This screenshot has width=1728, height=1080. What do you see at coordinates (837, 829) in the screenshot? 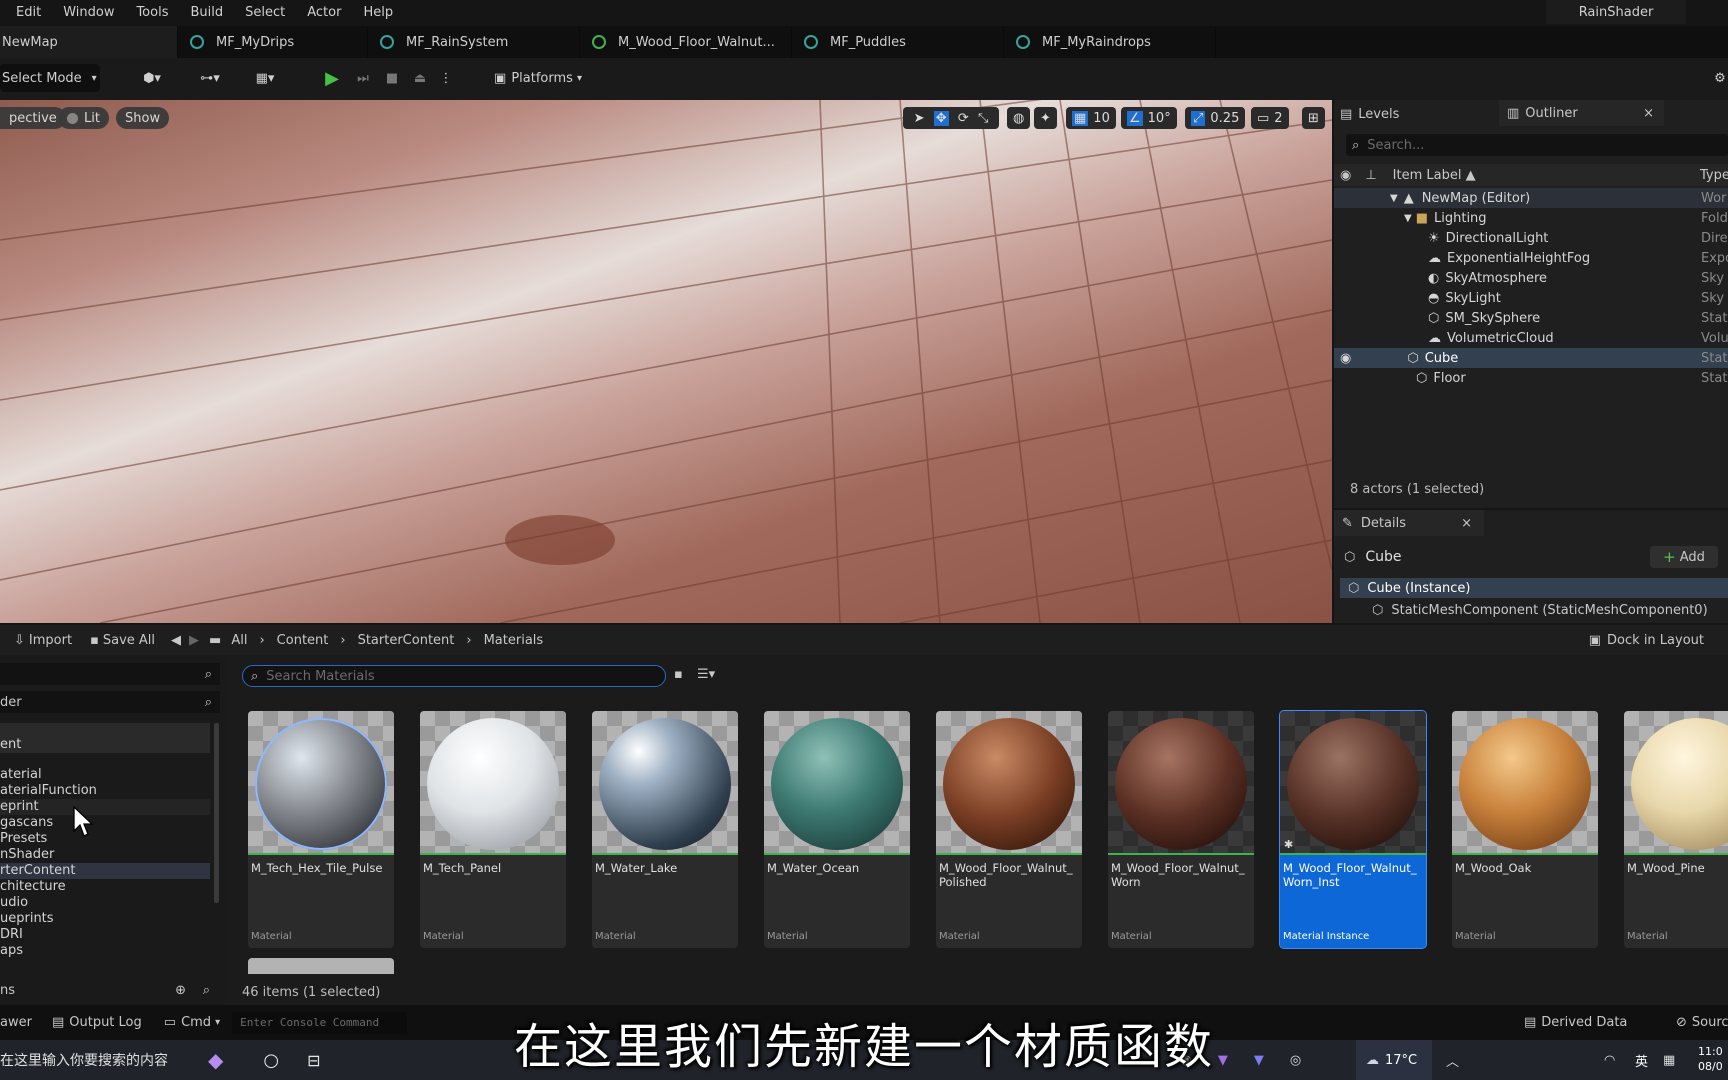
I see `asset-tile-water-ocean: M_Water_Ocean Material` at bounding box center [837, 829].